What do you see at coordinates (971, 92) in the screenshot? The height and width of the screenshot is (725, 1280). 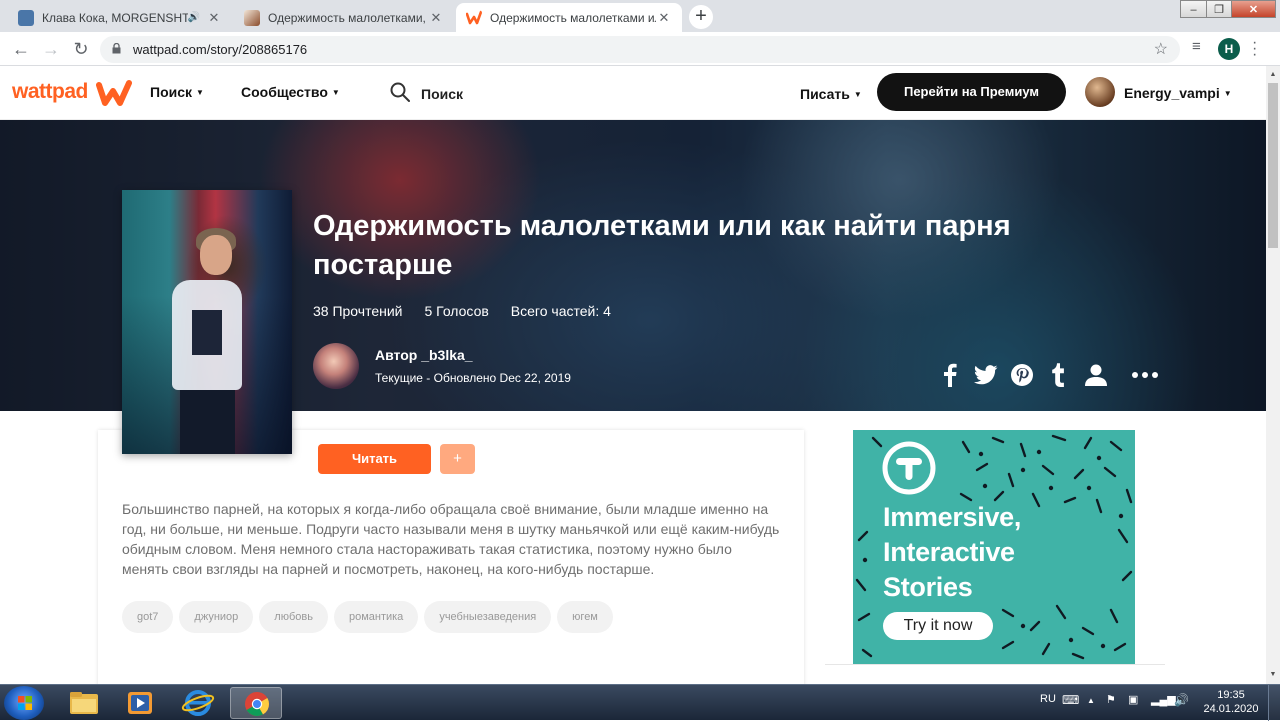 I see `premium-button: Перейти на Премиум` at bounding box center [971, 92].